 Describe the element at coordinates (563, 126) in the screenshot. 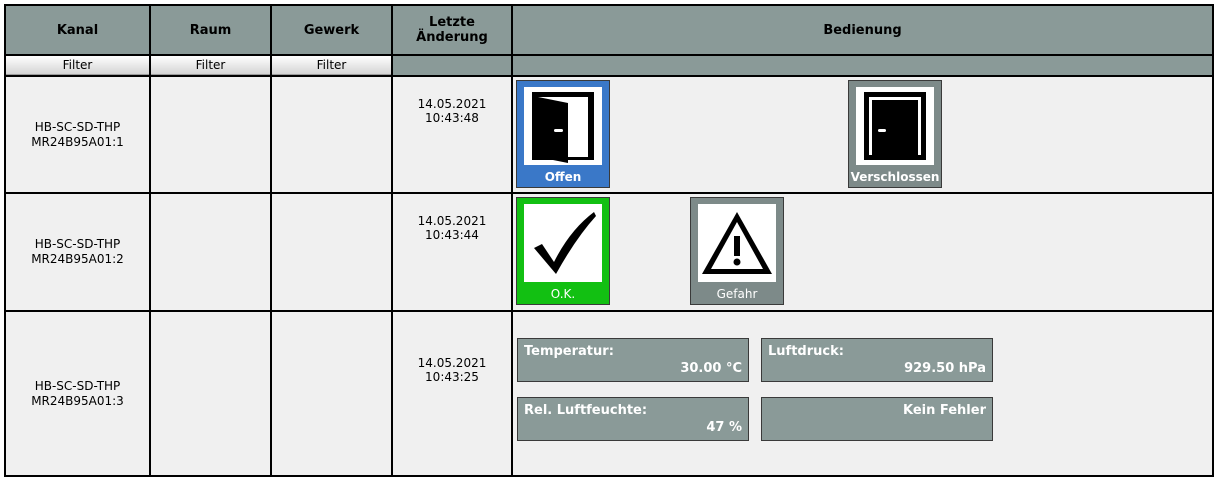

I see `open-door-icon` at that location.